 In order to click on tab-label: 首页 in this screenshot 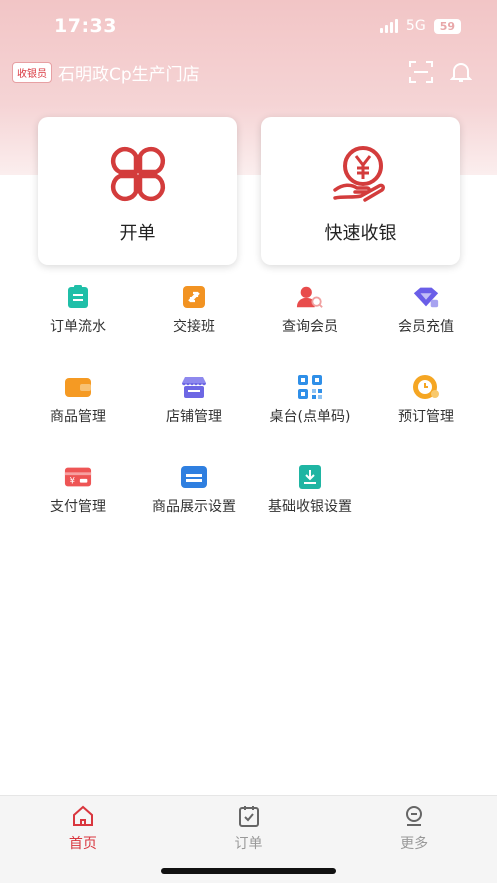, I will do `click(82, 844)`.